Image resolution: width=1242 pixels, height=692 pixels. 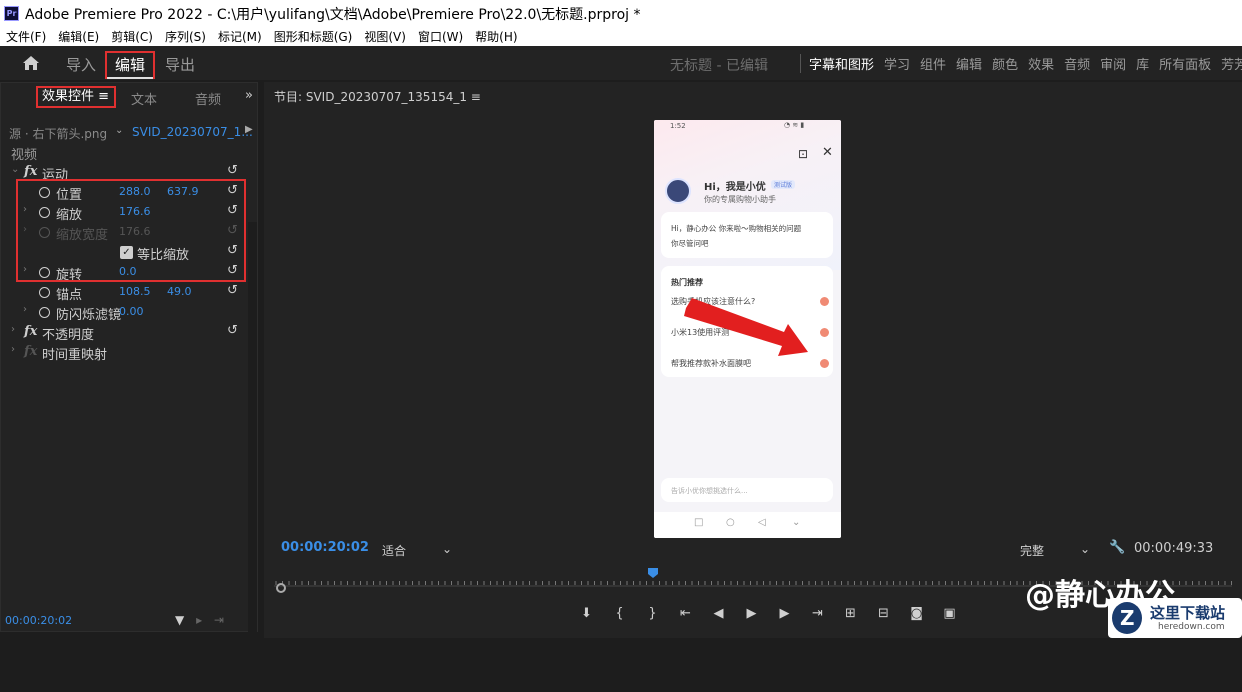 What do you see at coordinates (325, 547) in the screenshot?
I see `program-timecode: 00:00:20:02` at bounding box center [325, 547].